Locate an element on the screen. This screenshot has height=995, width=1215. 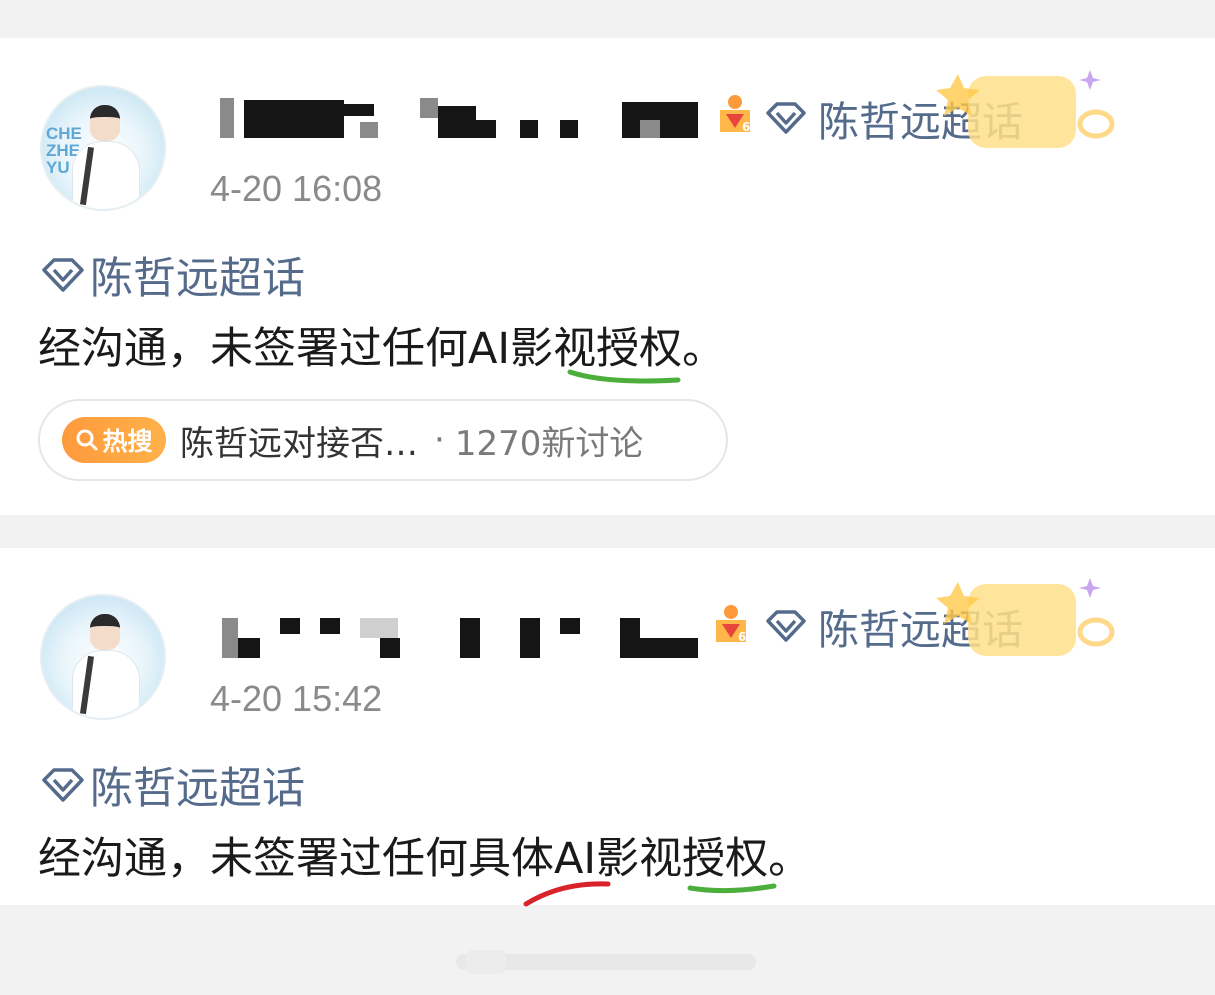
hot-search-pill: 热搜 陈哲远对接否… · 1270新讨论 is located at coordinates (383, 440).